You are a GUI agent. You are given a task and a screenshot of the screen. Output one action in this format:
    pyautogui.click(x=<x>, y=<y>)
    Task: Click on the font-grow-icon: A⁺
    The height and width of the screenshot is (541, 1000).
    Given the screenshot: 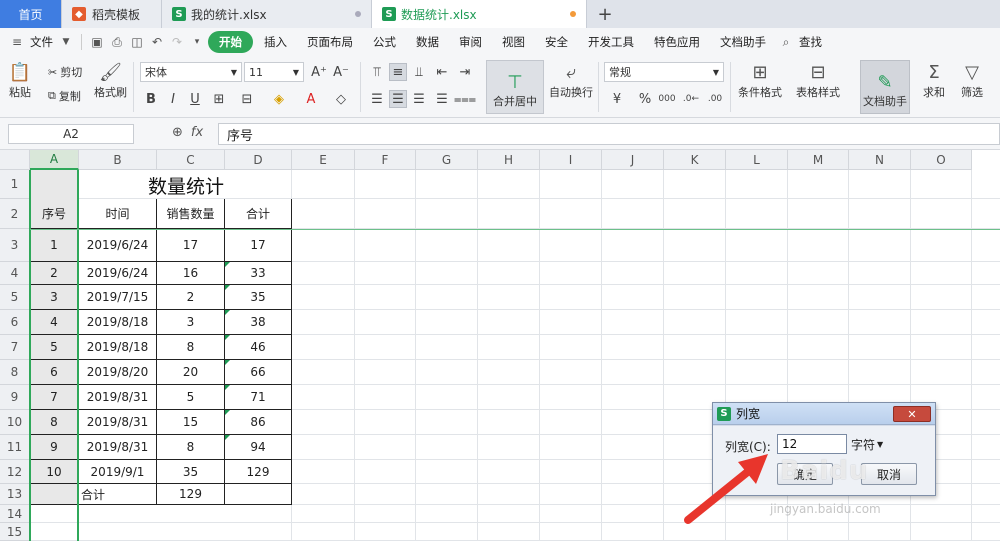 What is the action you would take?
    pyautogui.click(x=319, y=72)
    